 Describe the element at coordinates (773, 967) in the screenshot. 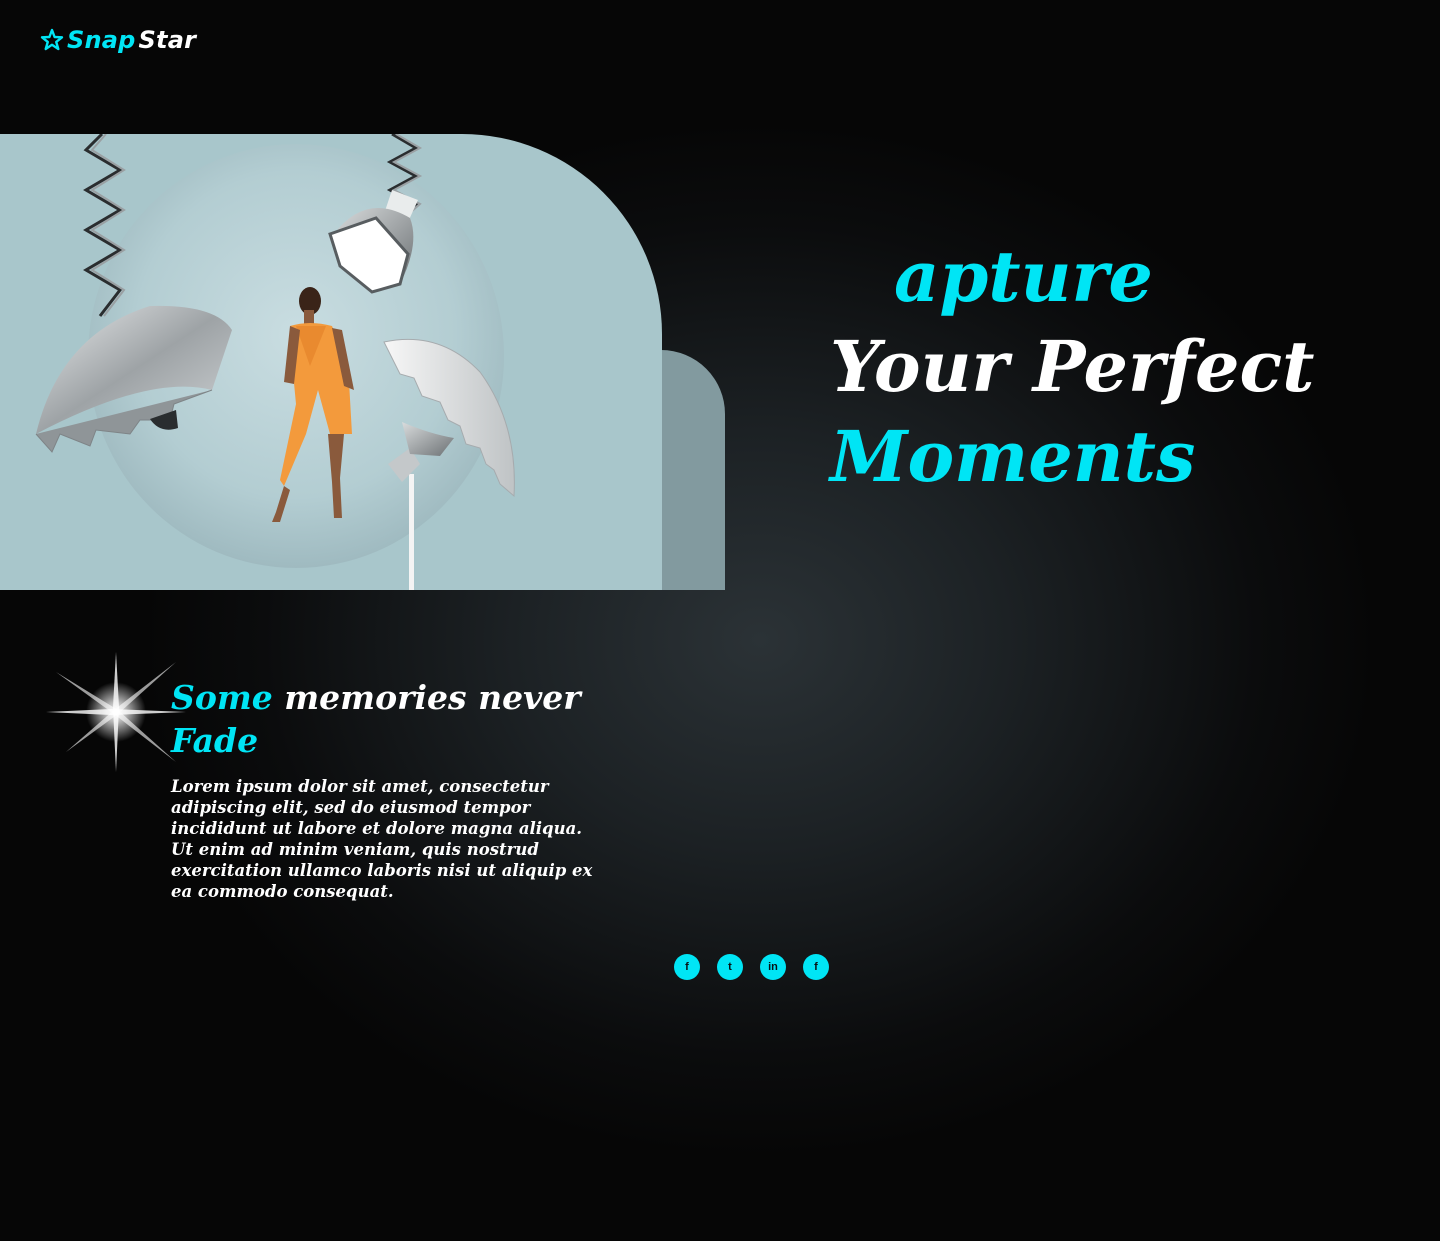

I see `linkedin-icon: in` at that location.